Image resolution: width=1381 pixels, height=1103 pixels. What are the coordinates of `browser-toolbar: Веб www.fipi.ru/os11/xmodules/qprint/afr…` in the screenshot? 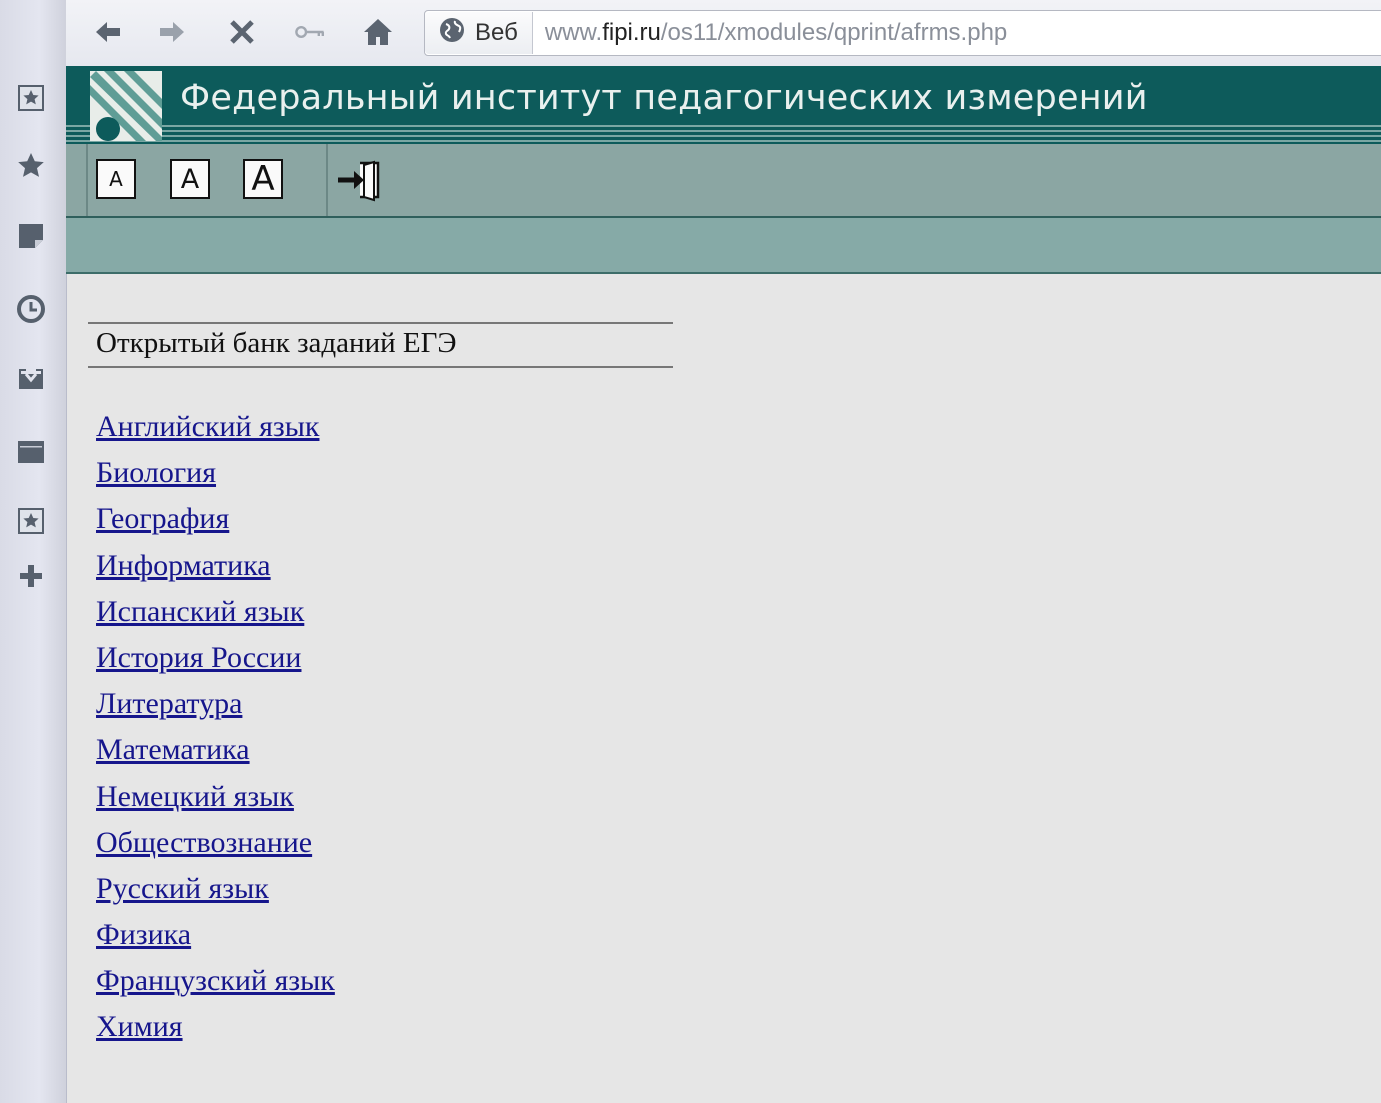 It's located at (723, 33).